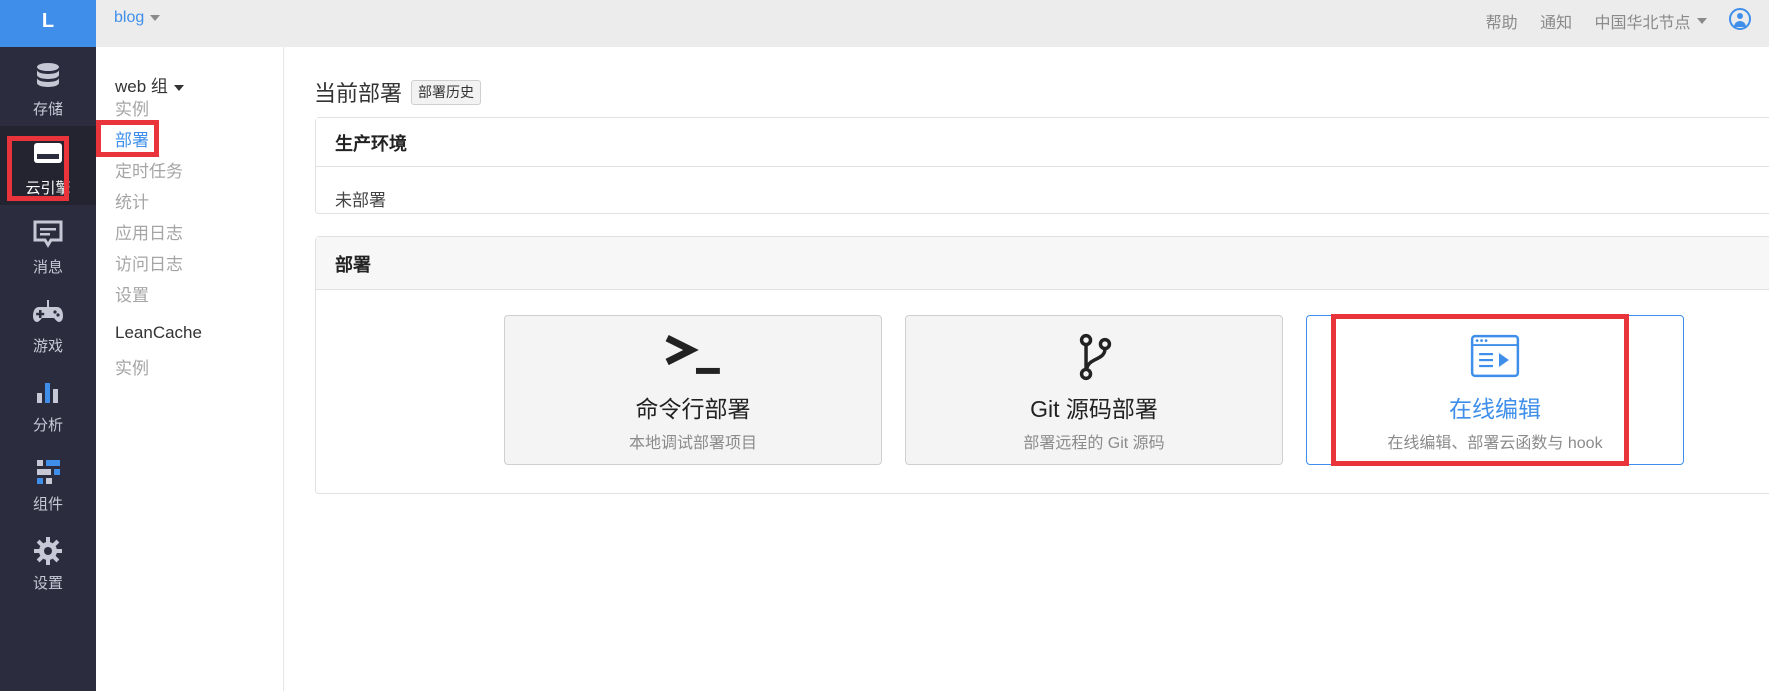  Describe the element at coordinates (932, 23) in the screenshot. I see `top-bar: blog 帮助 通知 中国华北节点` at that location.